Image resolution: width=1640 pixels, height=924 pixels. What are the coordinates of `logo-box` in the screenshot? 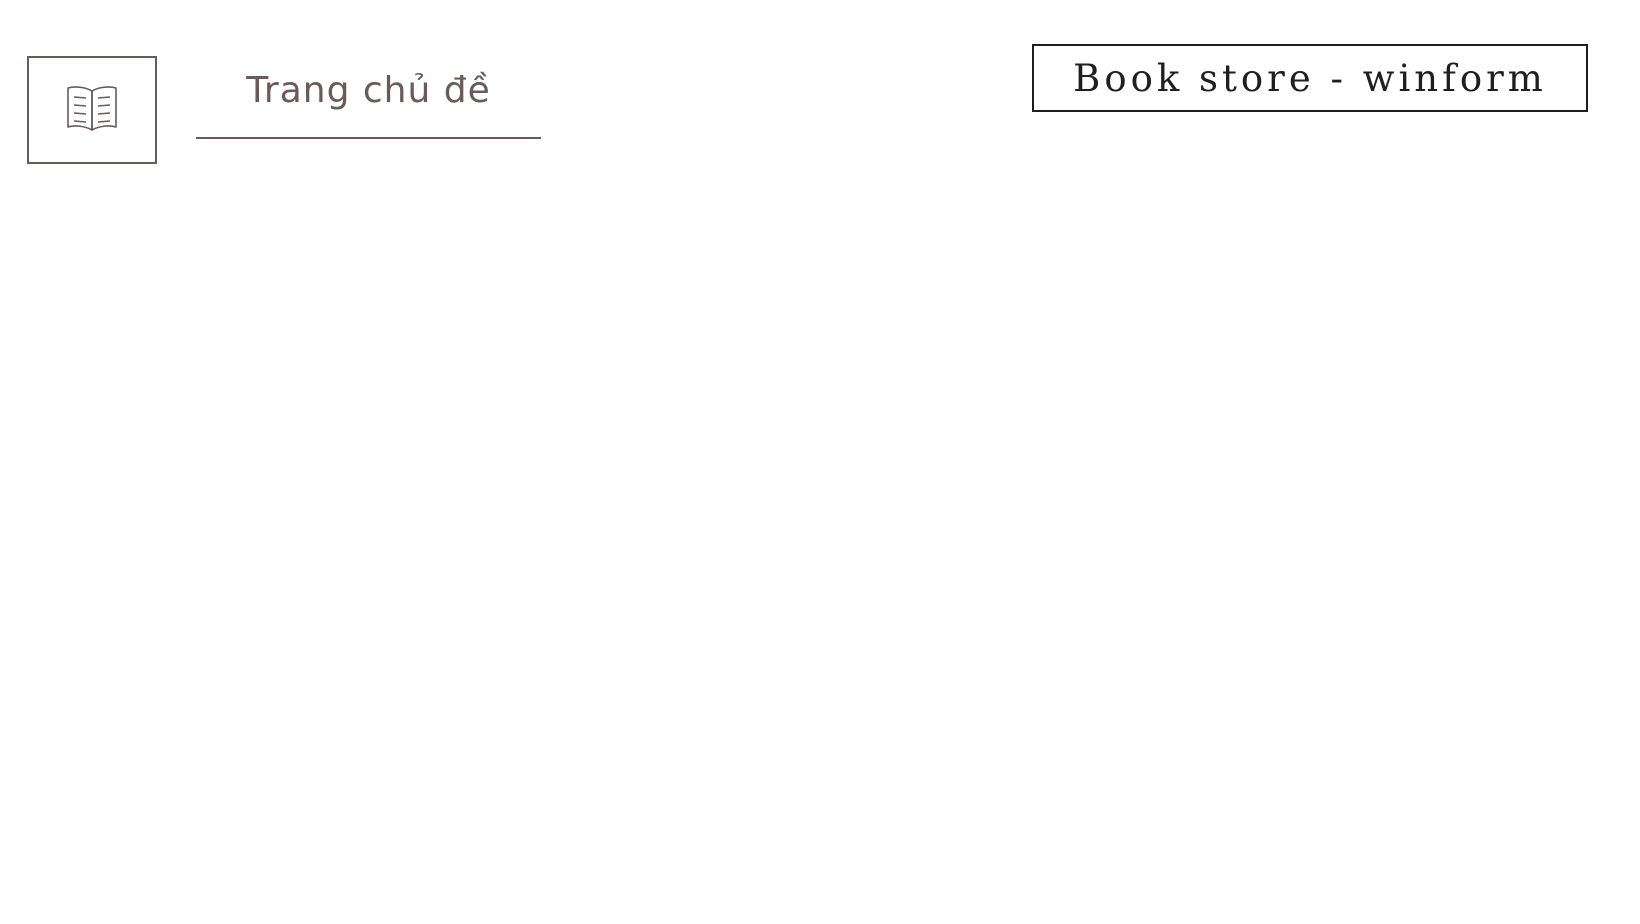 It's located at (92, 110).